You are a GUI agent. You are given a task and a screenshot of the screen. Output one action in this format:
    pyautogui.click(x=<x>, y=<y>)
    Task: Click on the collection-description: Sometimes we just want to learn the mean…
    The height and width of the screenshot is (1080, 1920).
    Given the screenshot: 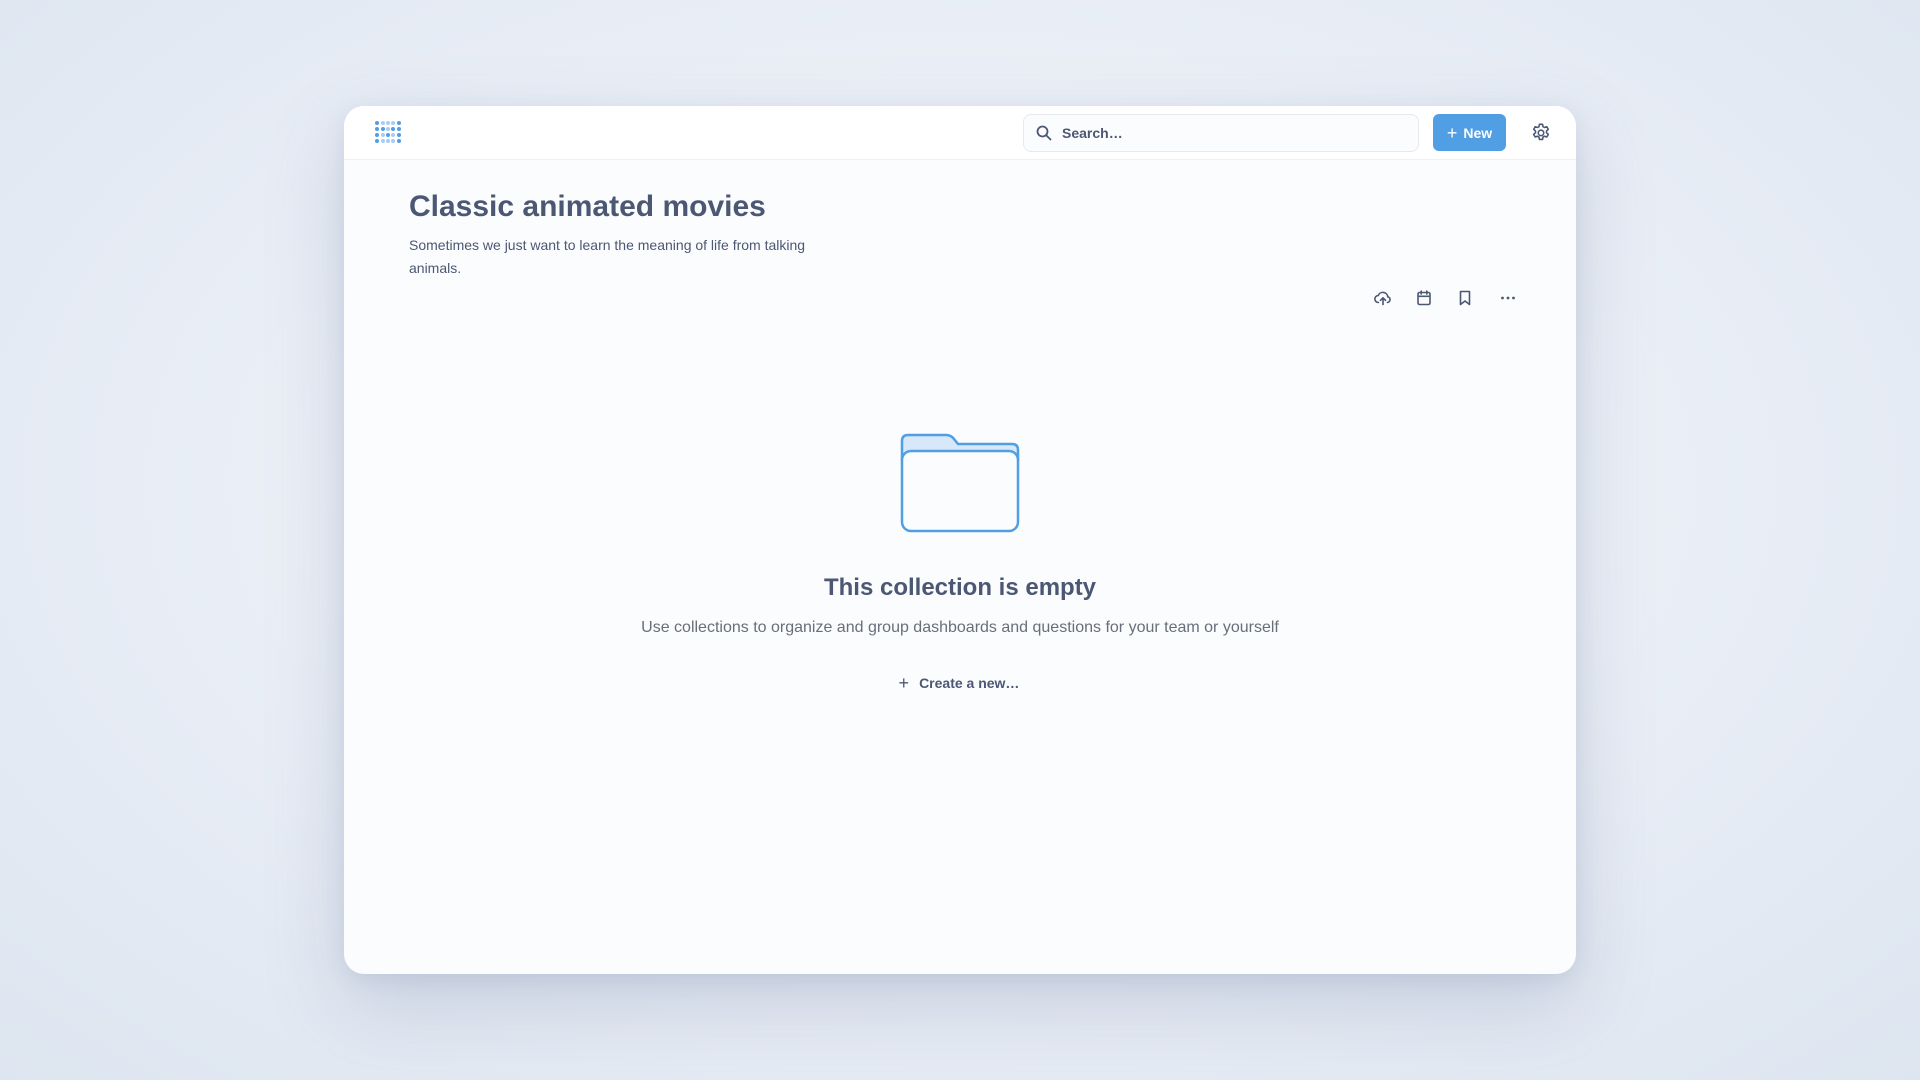 What is the action you would take?
    pyautogui.click(x=607, y=256)
    